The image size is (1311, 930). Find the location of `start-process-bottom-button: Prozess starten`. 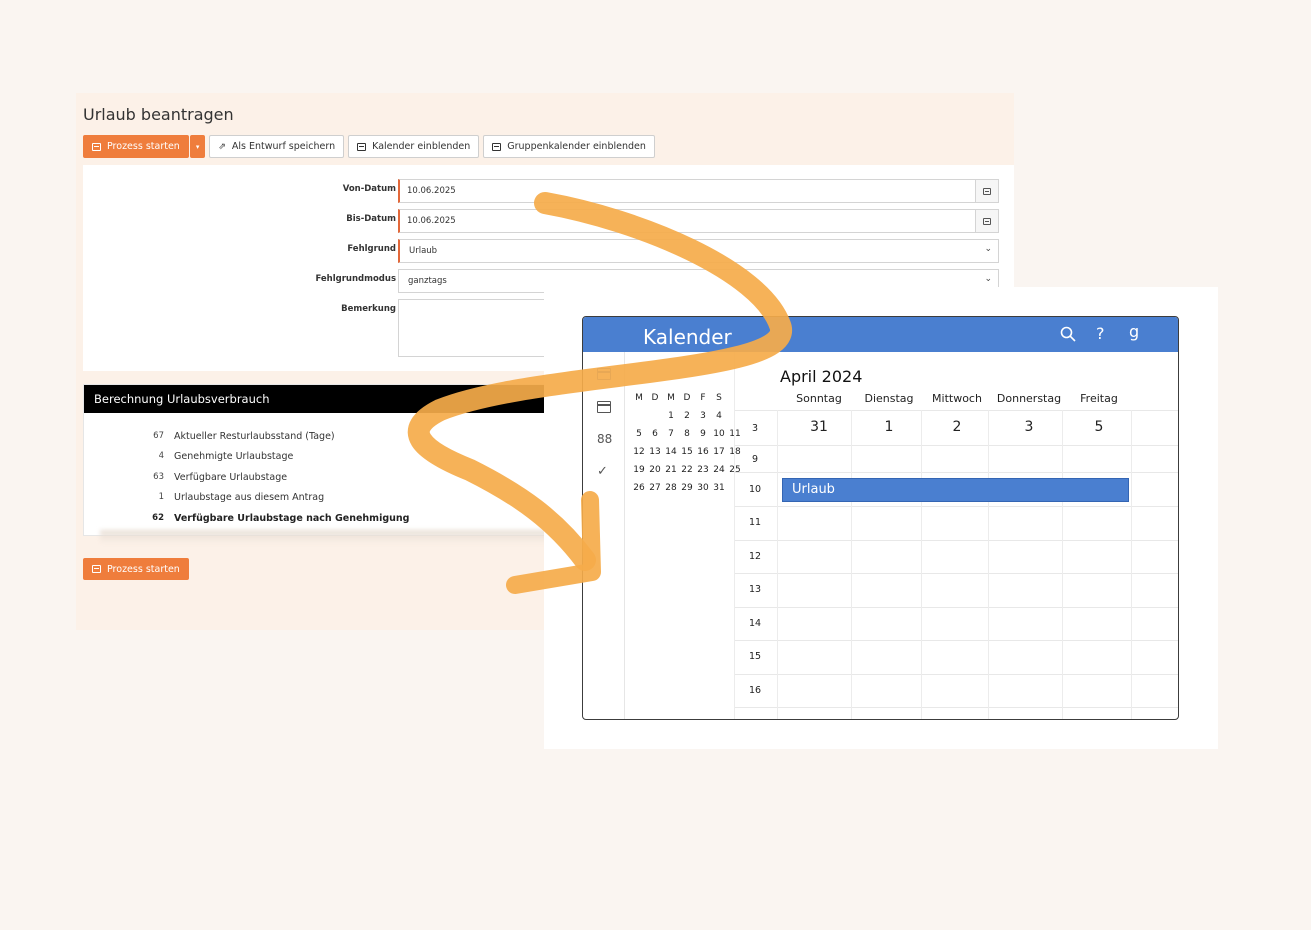

start-process-bottom-button: Prozess starten is located at coordinates (136, 569).